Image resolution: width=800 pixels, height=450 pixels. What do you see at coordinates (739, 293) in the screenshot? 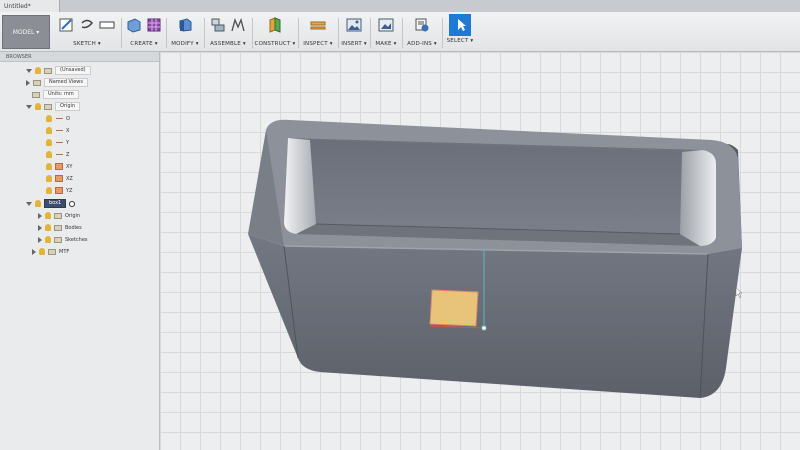
I see `mouse-cursor-icon` at bounding box center [739, 293].